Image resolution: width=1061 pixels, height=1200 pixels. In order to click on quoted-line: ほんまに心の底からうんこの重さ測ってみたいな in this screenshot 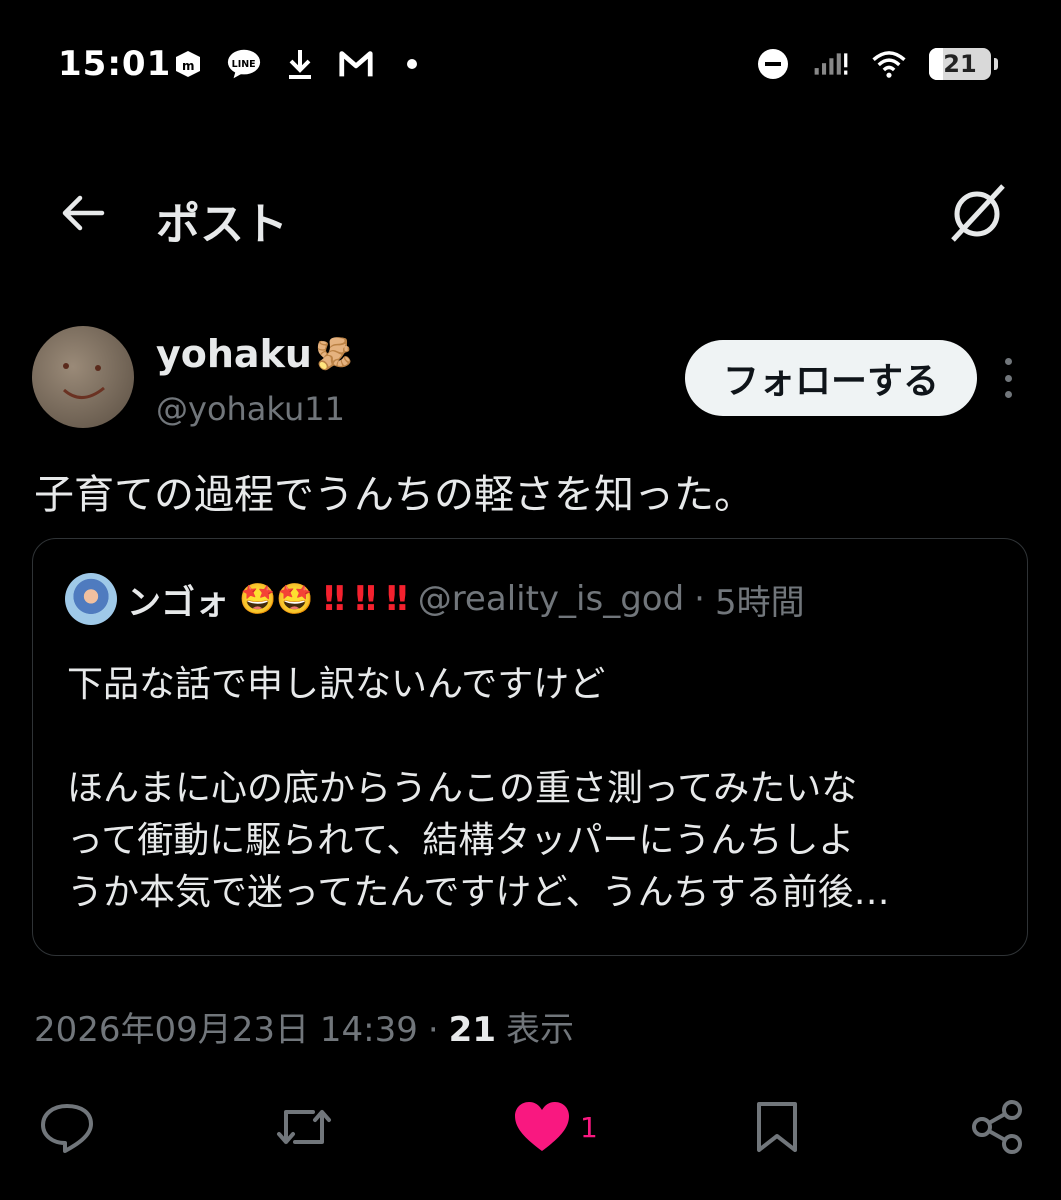, I will do `click(462, 788)`.